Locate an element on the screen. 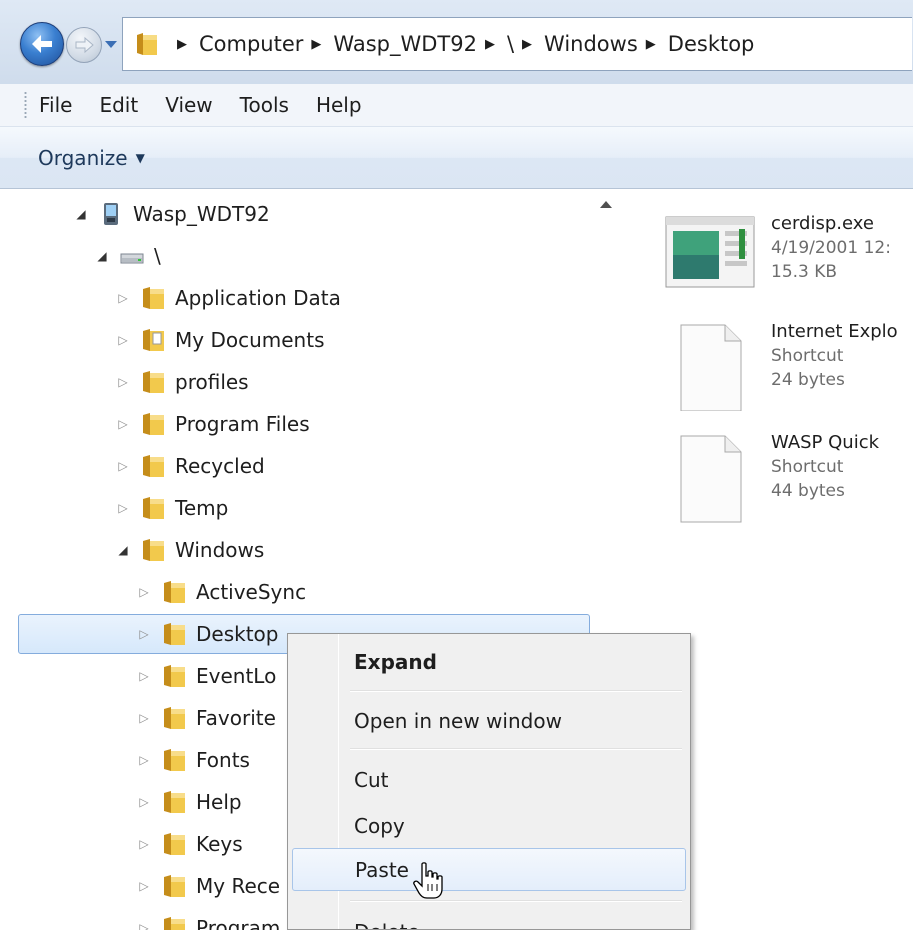 Image resolution: width=913 pixels, height=930 pixels. breadcrumb-desktop: Desktop is located at coordinates (711, 44).